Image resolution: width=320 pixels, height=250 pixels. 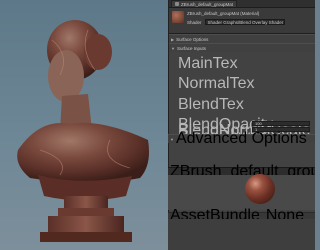 I want to click on prop-normaltex: NormalTex, so click(x=216, y=83).